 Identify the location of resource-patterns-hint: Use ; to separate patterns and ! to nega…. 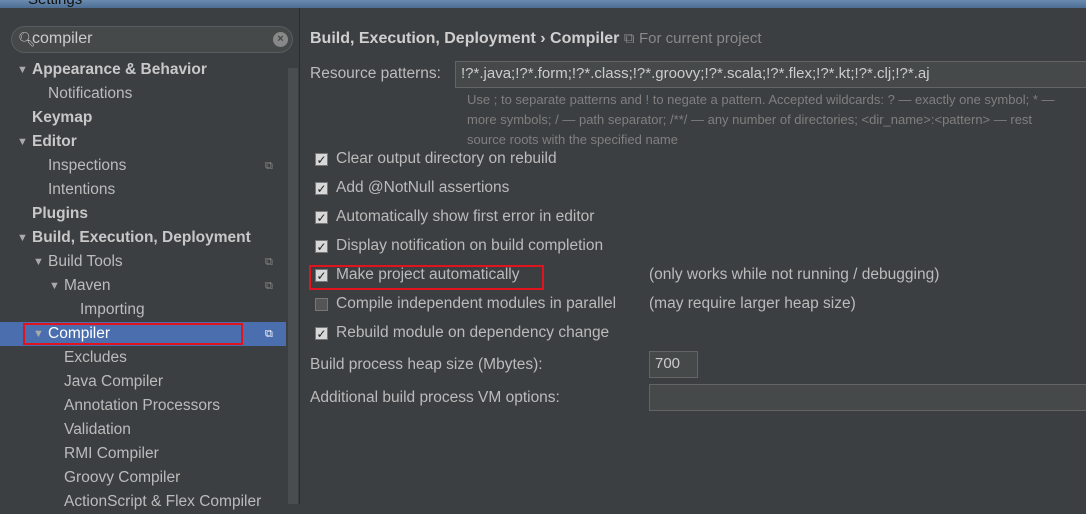
(761, 120).